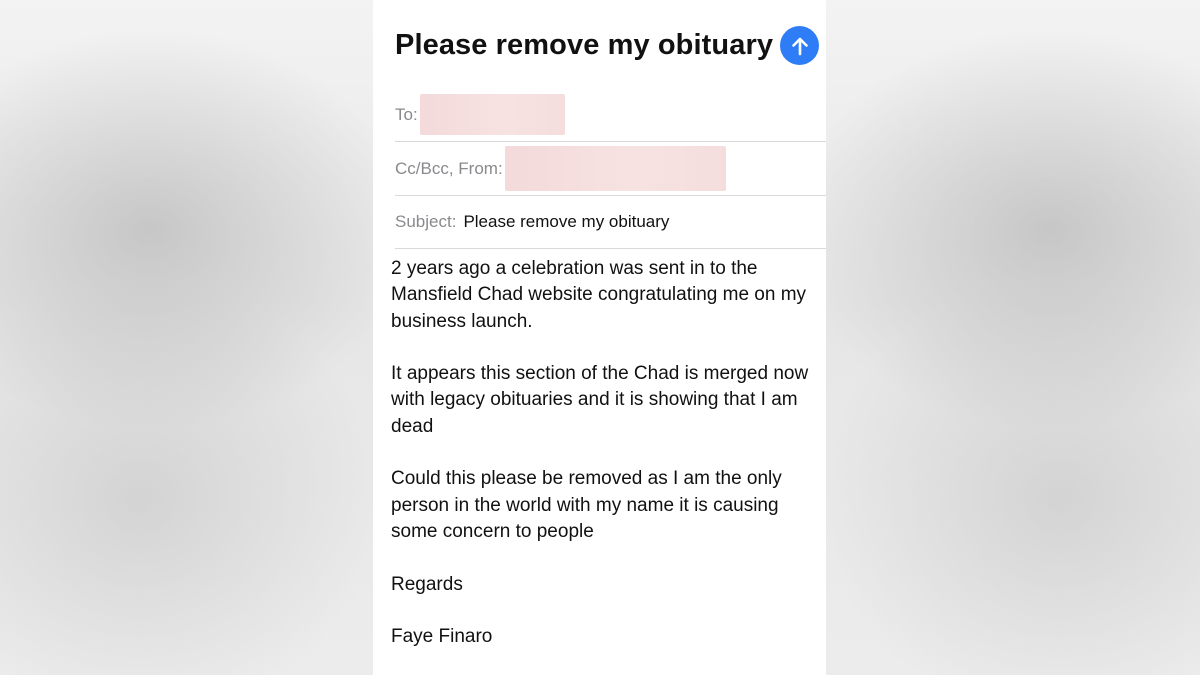 The width and height of the screenshot is (1200, 675). Describe the element at coordinates (566, 221) in the screenshot. I see `subject-value: Please remove my obituary` at that location.